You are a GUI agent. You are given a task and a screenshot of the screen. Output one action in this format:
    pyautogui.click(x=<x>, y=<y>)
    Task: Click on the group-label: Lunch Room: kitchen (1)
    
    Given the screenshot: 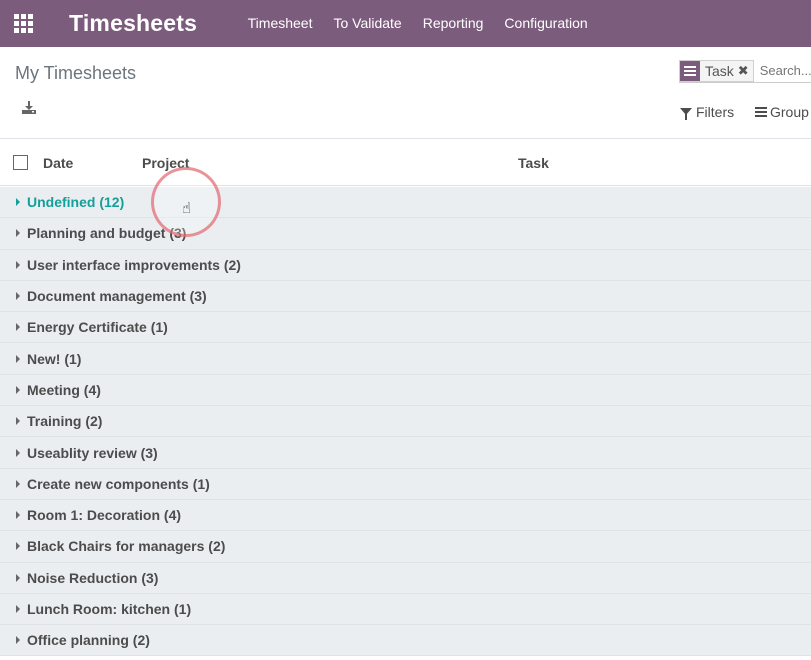 What is the action you would take?
    pyautogui.click(x=109, y=609)
    